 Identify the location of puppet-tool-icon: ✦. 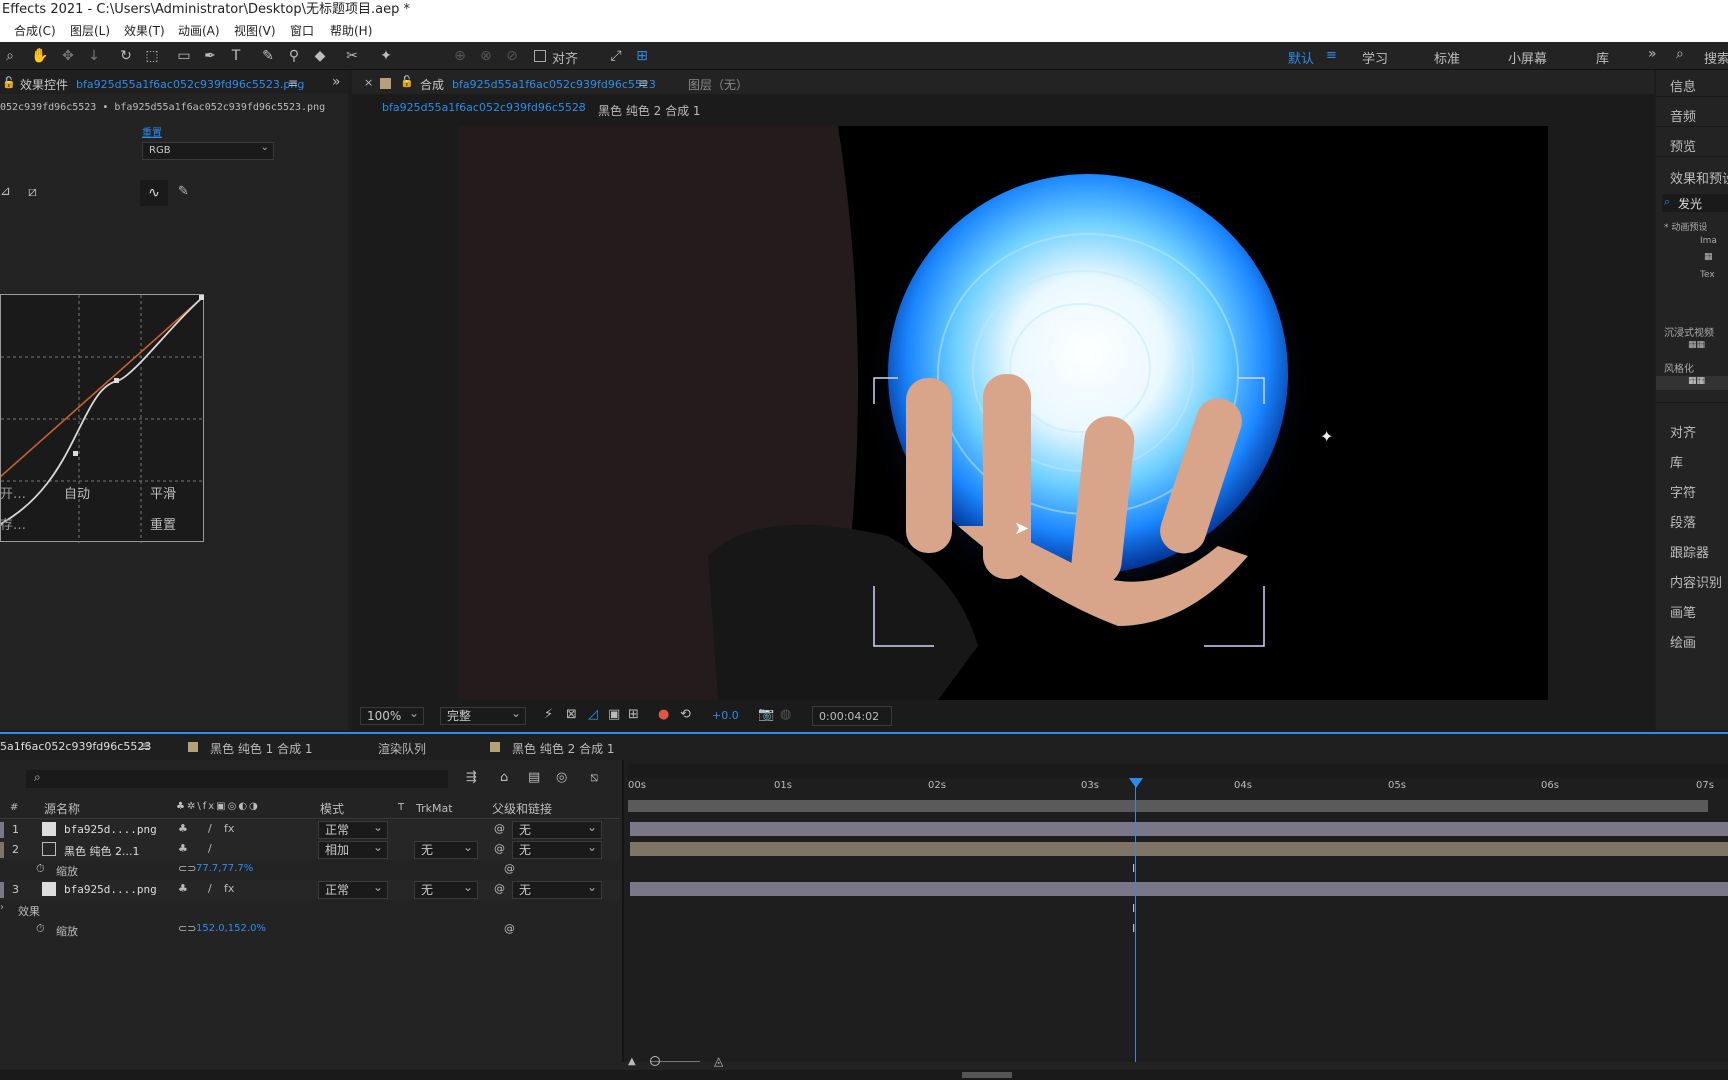
(386, 56).